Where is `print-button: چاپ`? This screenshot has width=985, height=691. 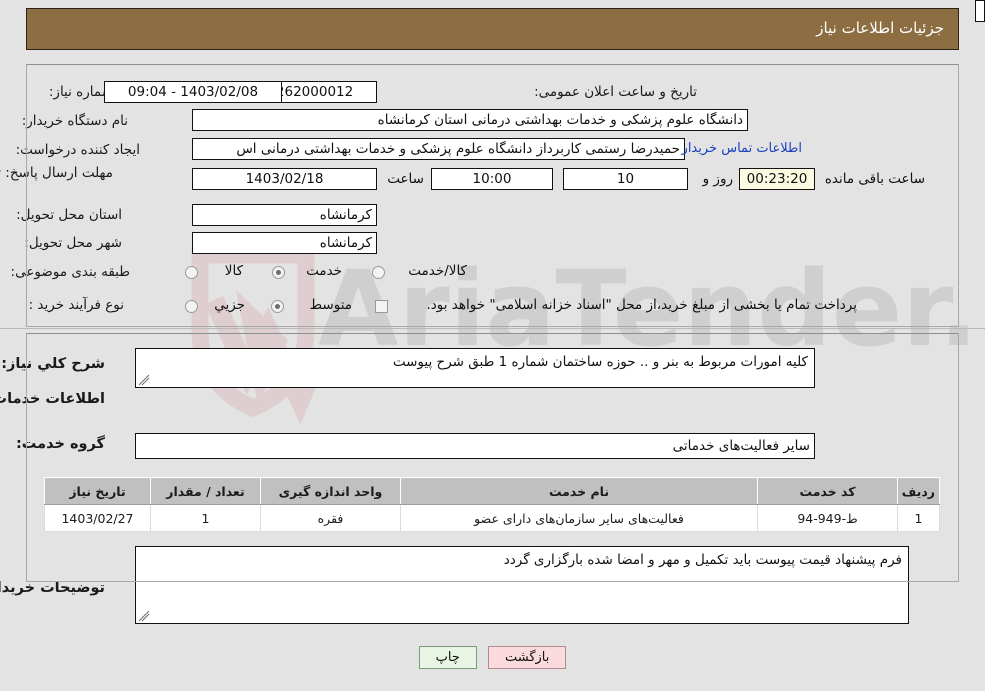 print-button: چاپ is located at coordinates (447, 657).